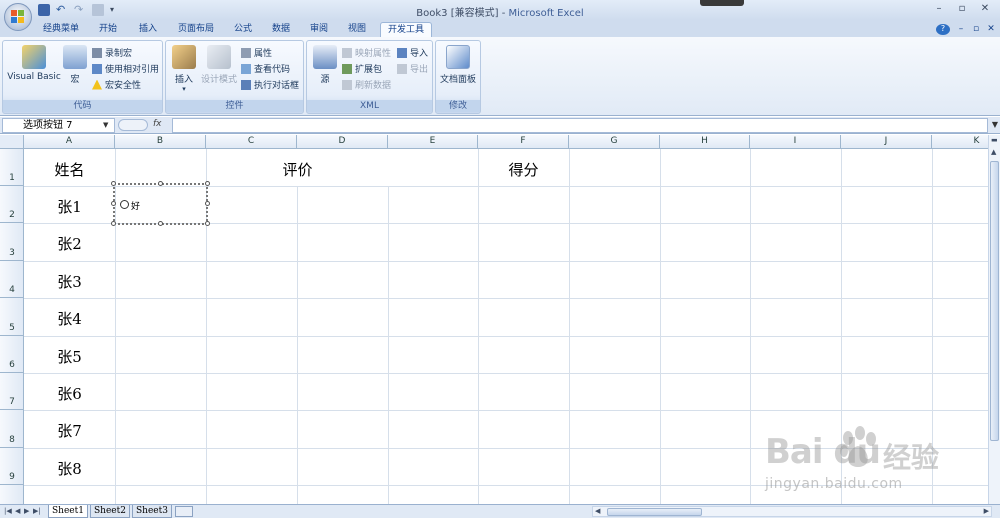  I want to click on row-header-1: 1, so click(12, 167).